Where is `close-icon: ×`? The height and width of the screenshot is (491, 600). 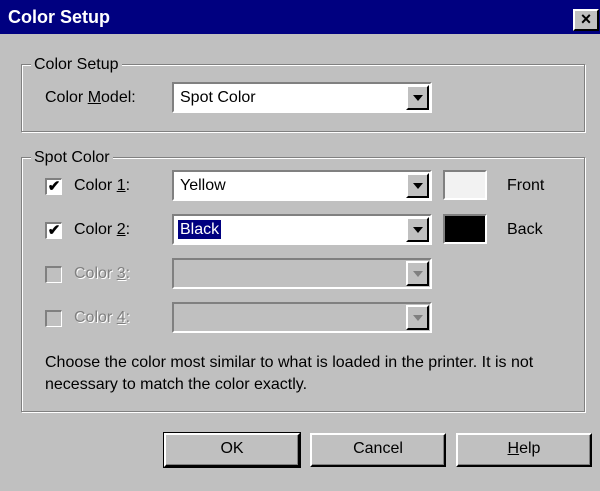
close-icon: × is located at coordinates (586, 19).